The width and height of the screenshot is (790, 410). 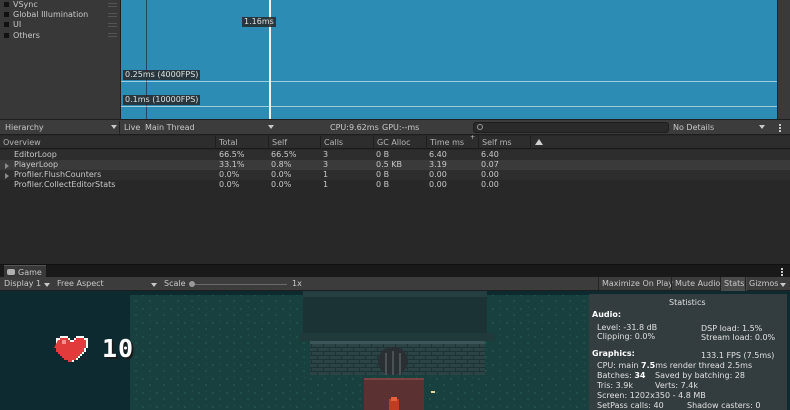 I want to click on row-name: EditorLoop, so click(x=35, y=154).